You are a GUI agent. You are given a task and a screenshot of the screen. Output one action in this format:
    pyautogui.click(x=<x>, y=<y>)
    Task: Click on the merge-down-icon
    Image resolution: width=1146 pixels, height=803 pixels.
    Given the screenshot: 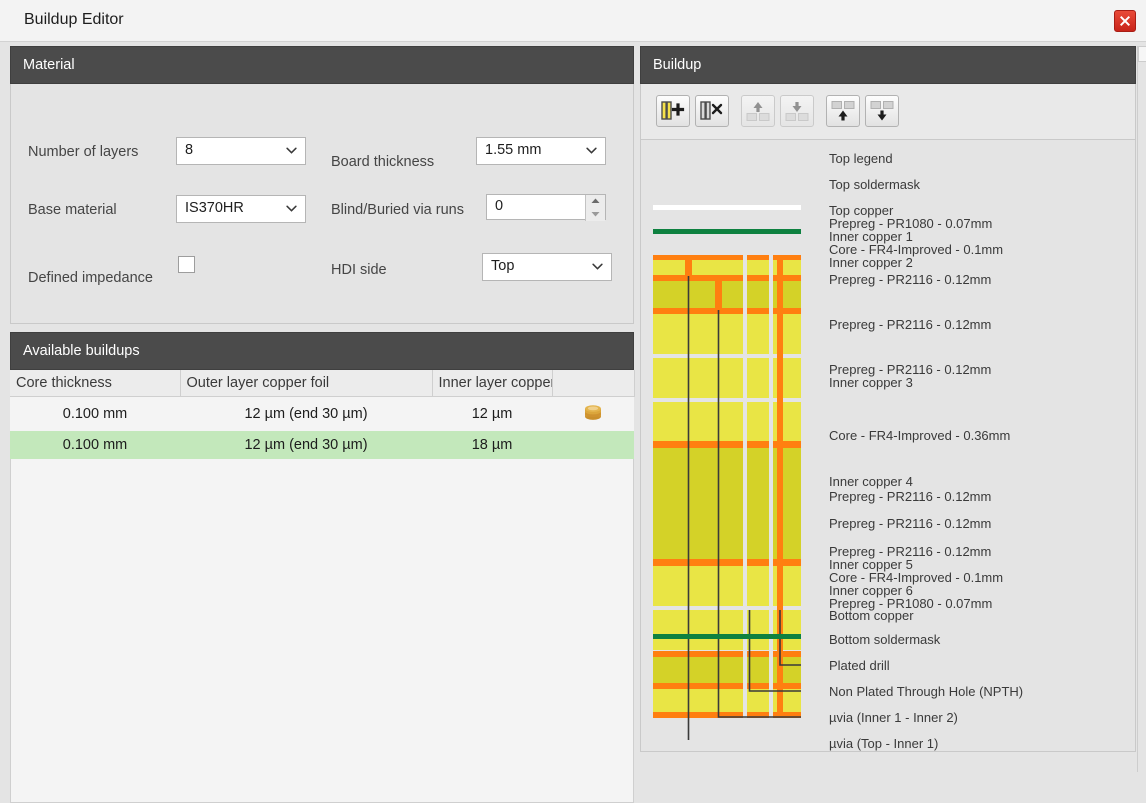 What is the action you would take?
    pyautogui.click(x=882, y=111)
    